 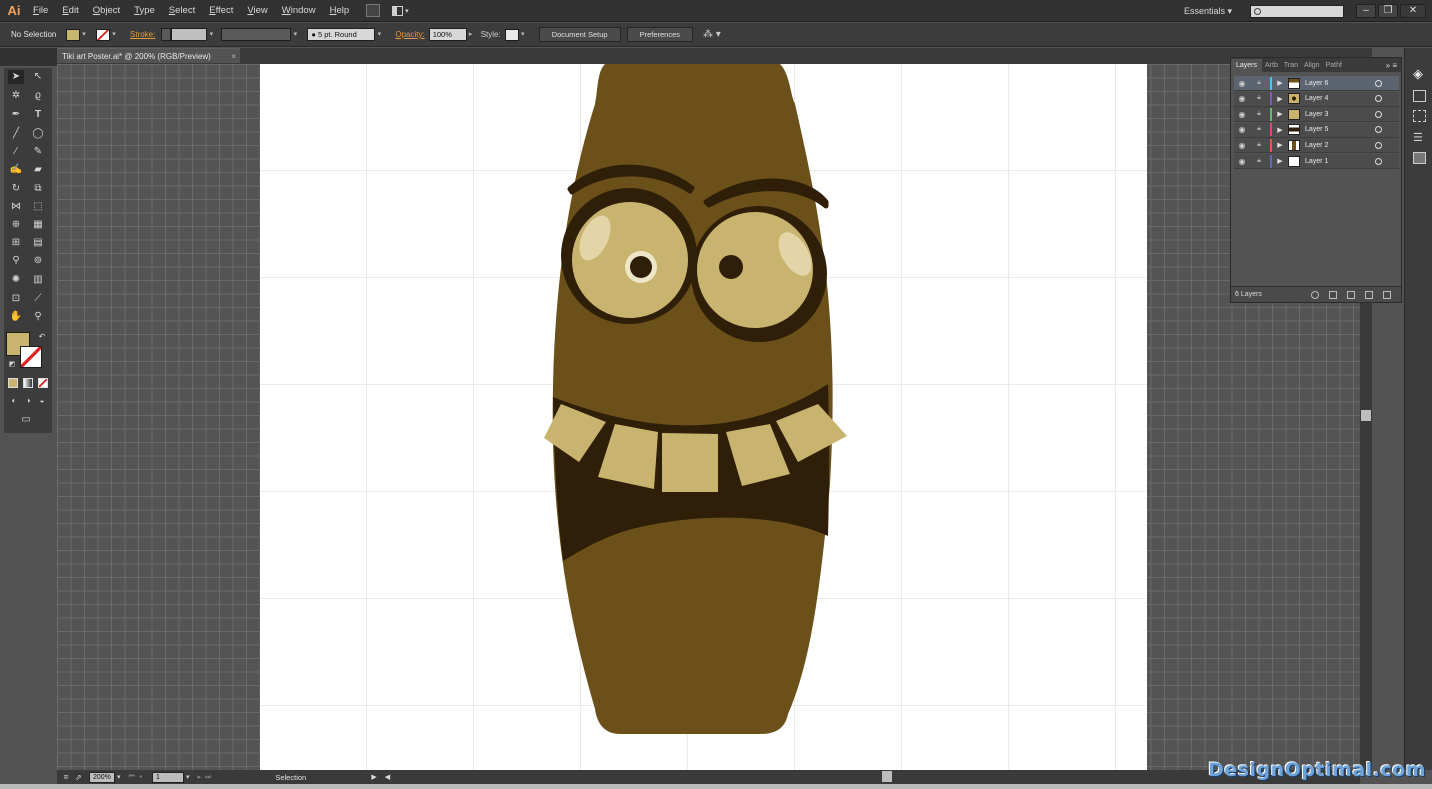 I want to click on restore-button: ❐, so click(x=1388, y=11).